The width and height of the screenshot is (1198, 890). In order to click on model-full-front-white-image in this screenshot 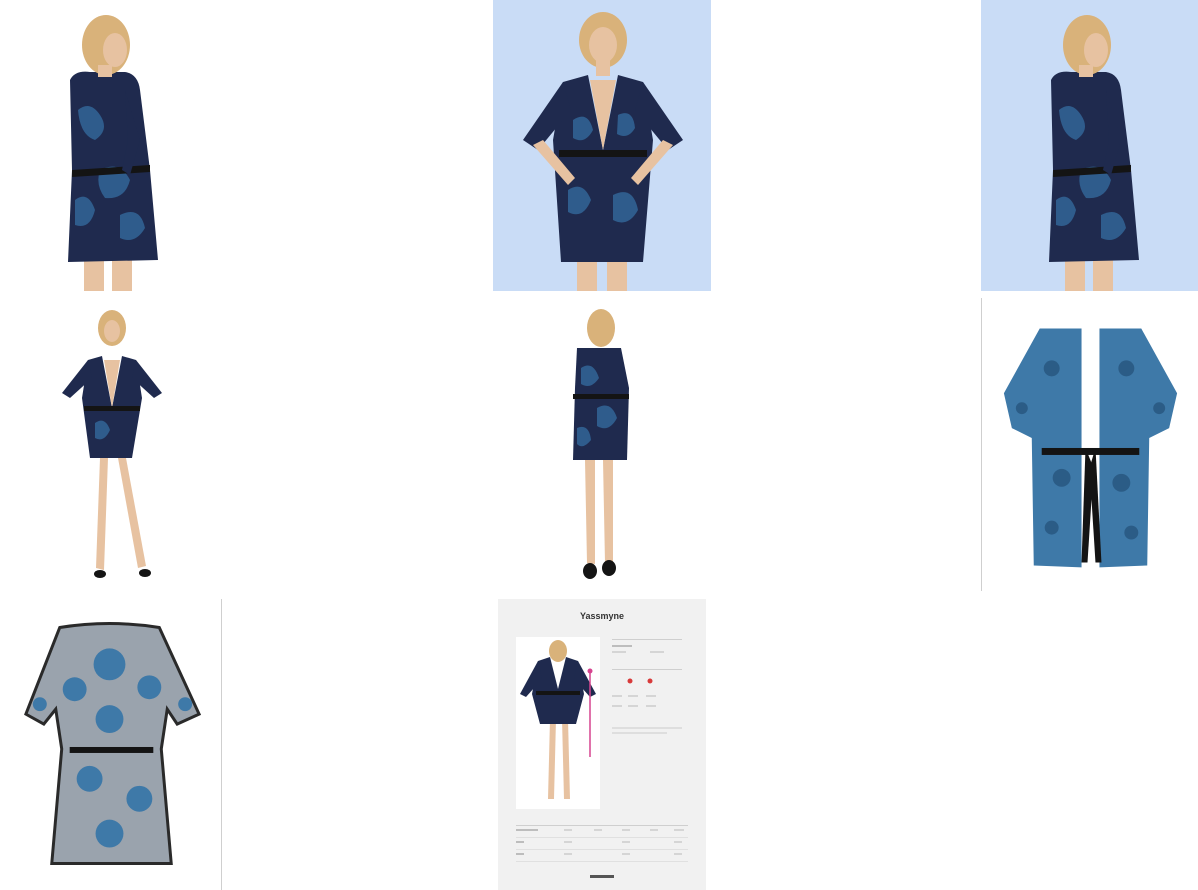, I will do `click(107, 444)`.